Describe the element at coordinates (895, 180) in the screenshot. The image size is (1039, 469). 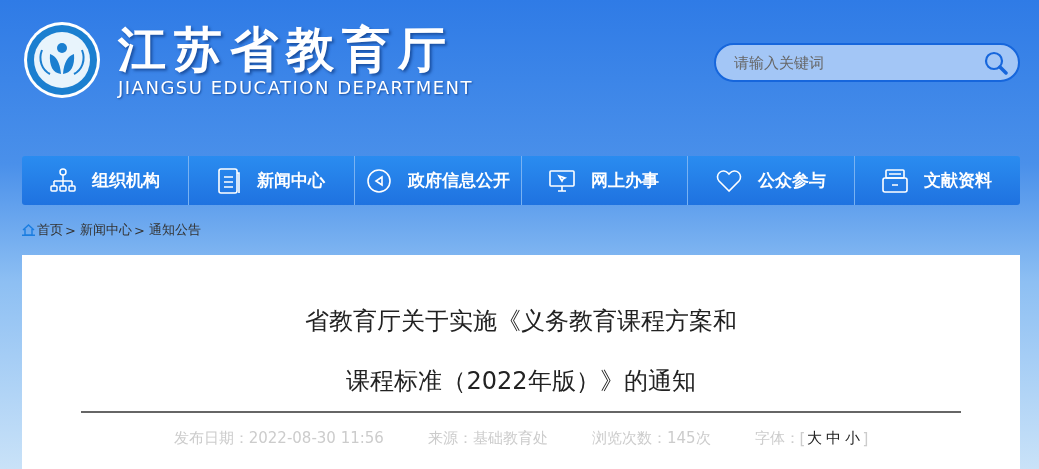
I see `cabinet-icon` at that location.